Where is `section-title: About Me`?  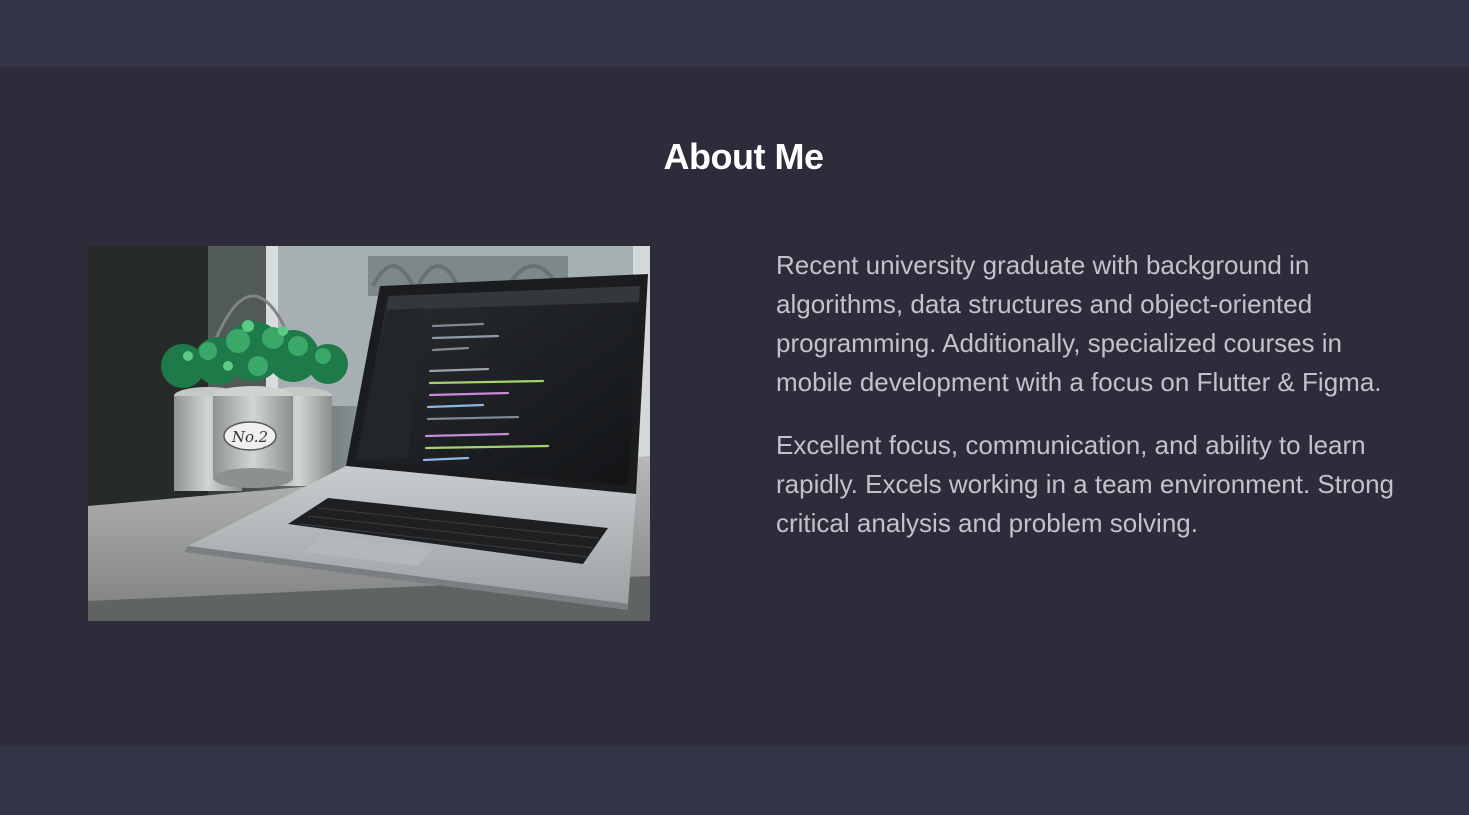 section-title: About Me is located at coordinates (743, 156).